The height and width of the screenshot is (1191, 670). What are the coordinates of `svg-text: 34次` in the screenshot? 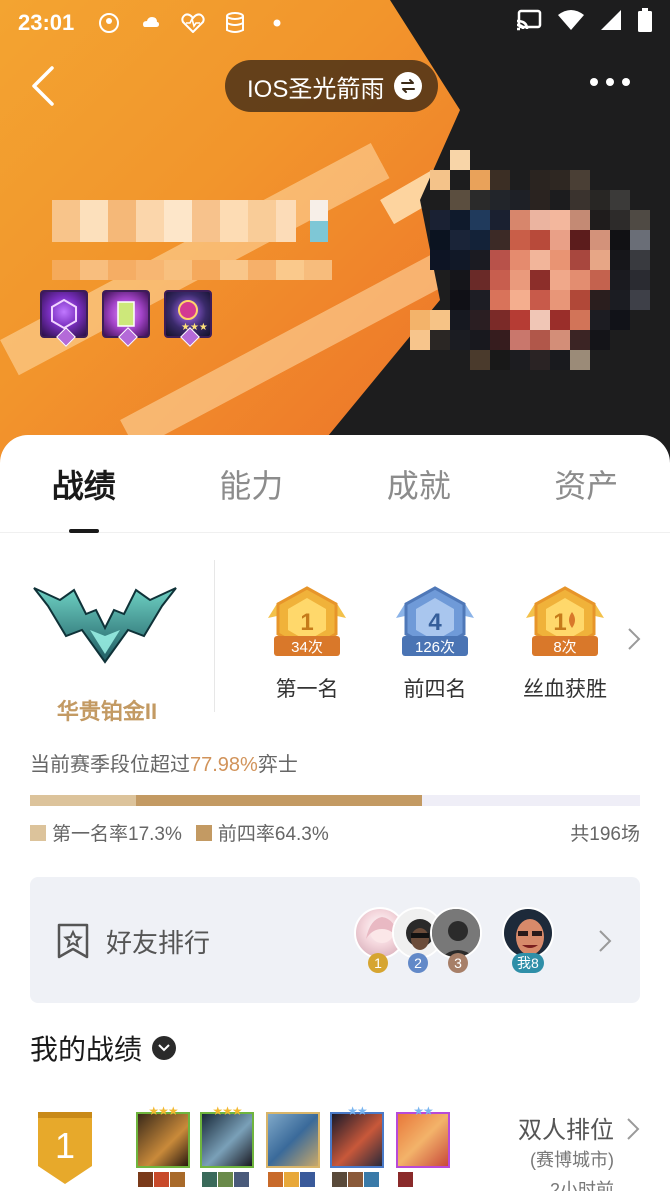 It's located at (307, 647).